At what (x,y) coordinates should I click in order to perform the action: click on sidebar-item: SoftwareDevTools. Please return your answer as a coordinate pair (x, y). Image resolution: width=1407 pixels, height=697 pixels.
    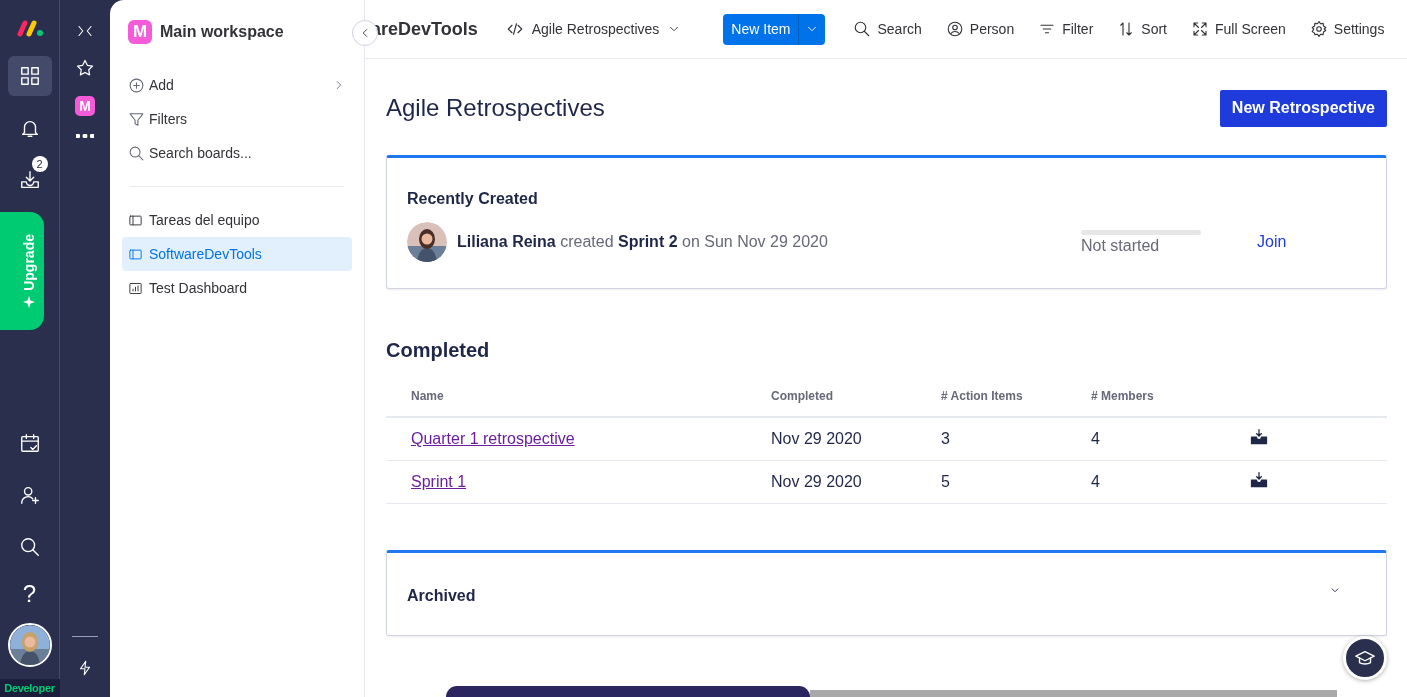
    Looking at the image, I should click on (237, 254).